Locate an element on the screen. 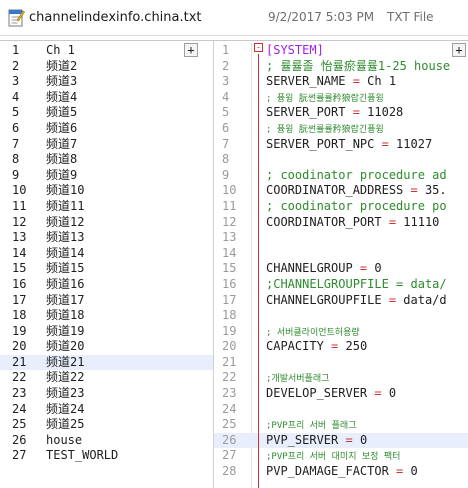 The height and width of the screenshot is (488, 468). code-line: 12 COORDINATOR_PORT = 11110 is located at coordinates (341, 223).